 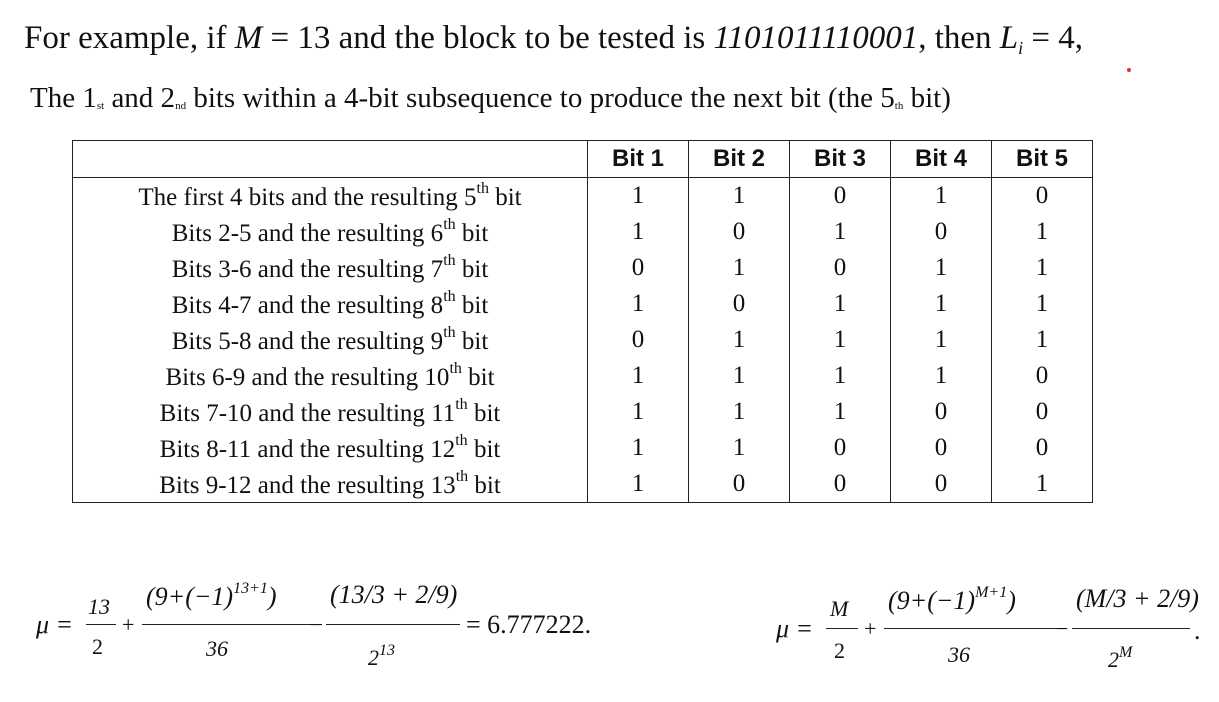 What do you see at coordinates (307, 197) in the screenshot?
I see `row-label-text: The first 4 bits and the resulting 5` at bounding box center [307, 197].